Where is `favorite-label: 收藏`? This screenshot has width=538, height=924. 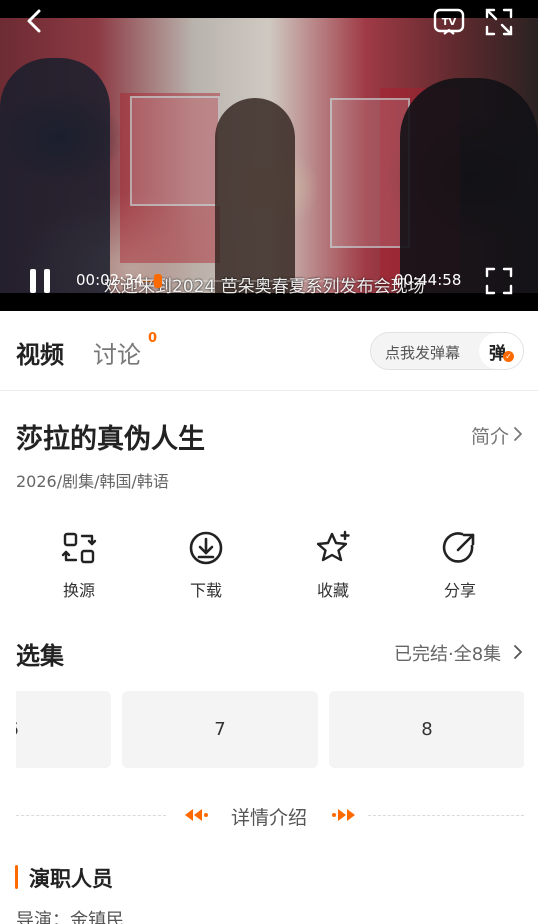
favorite-label: 收藏 is located at coordinates (332, 590).